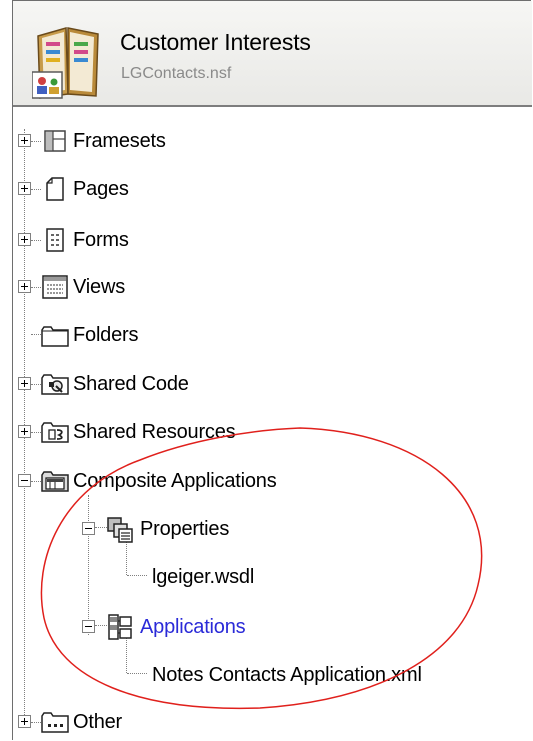 The width and height of the screenshot is (533, 741). What do you see at coordinates (185, 528) in the screenshot?
I see `tree-item-label: Properties` at bounding box center [185, 528].